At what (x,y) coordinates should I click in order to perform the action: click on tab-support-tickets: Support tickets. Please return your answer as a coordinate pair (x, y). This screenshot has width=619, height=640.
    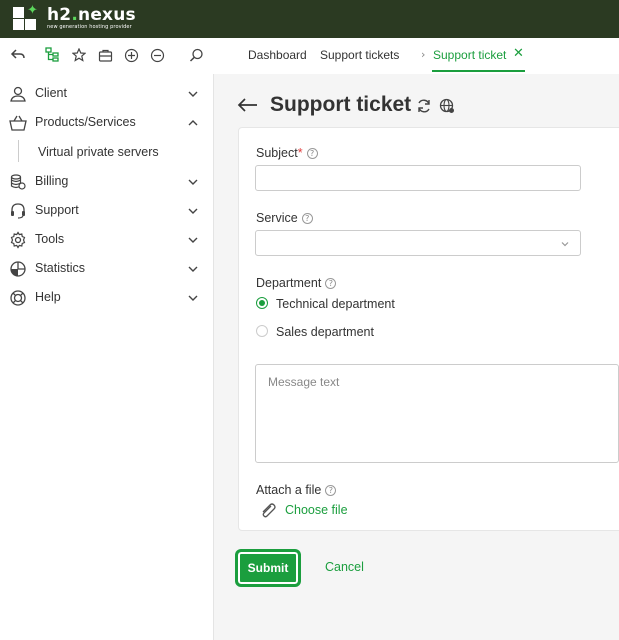
    Looking at the image, I should click on (359, 55).